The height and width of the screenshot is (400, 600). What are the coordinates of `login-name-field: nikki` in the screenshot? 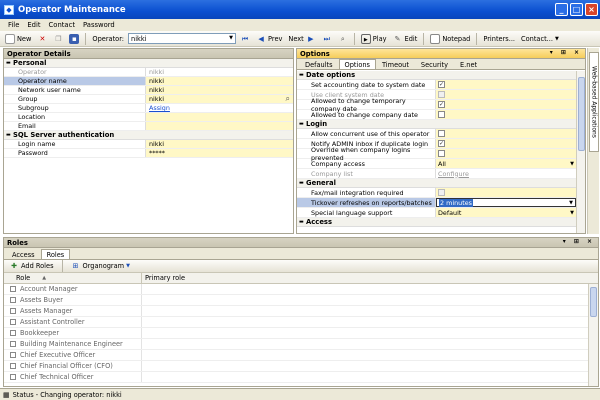 It's located at (219, 144).